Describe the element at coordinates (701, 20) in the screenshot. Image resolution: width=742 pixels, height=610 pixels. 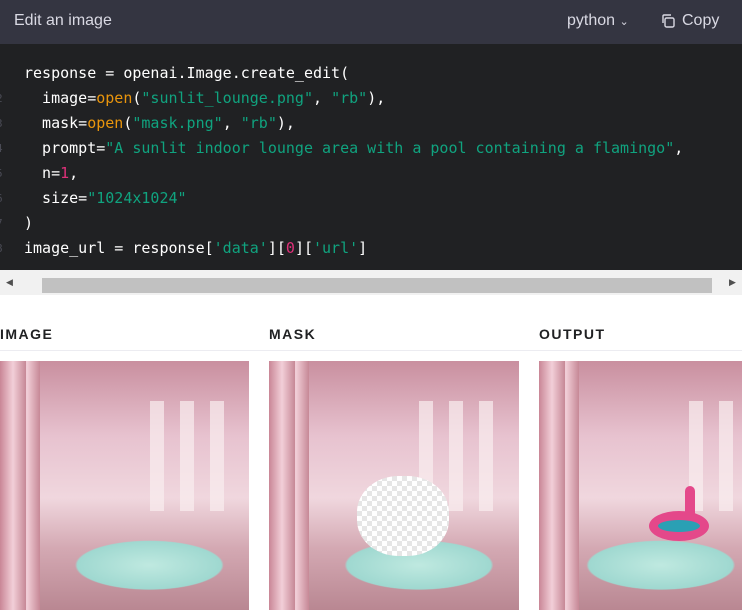
I see `copy-label: Copy` at that location.